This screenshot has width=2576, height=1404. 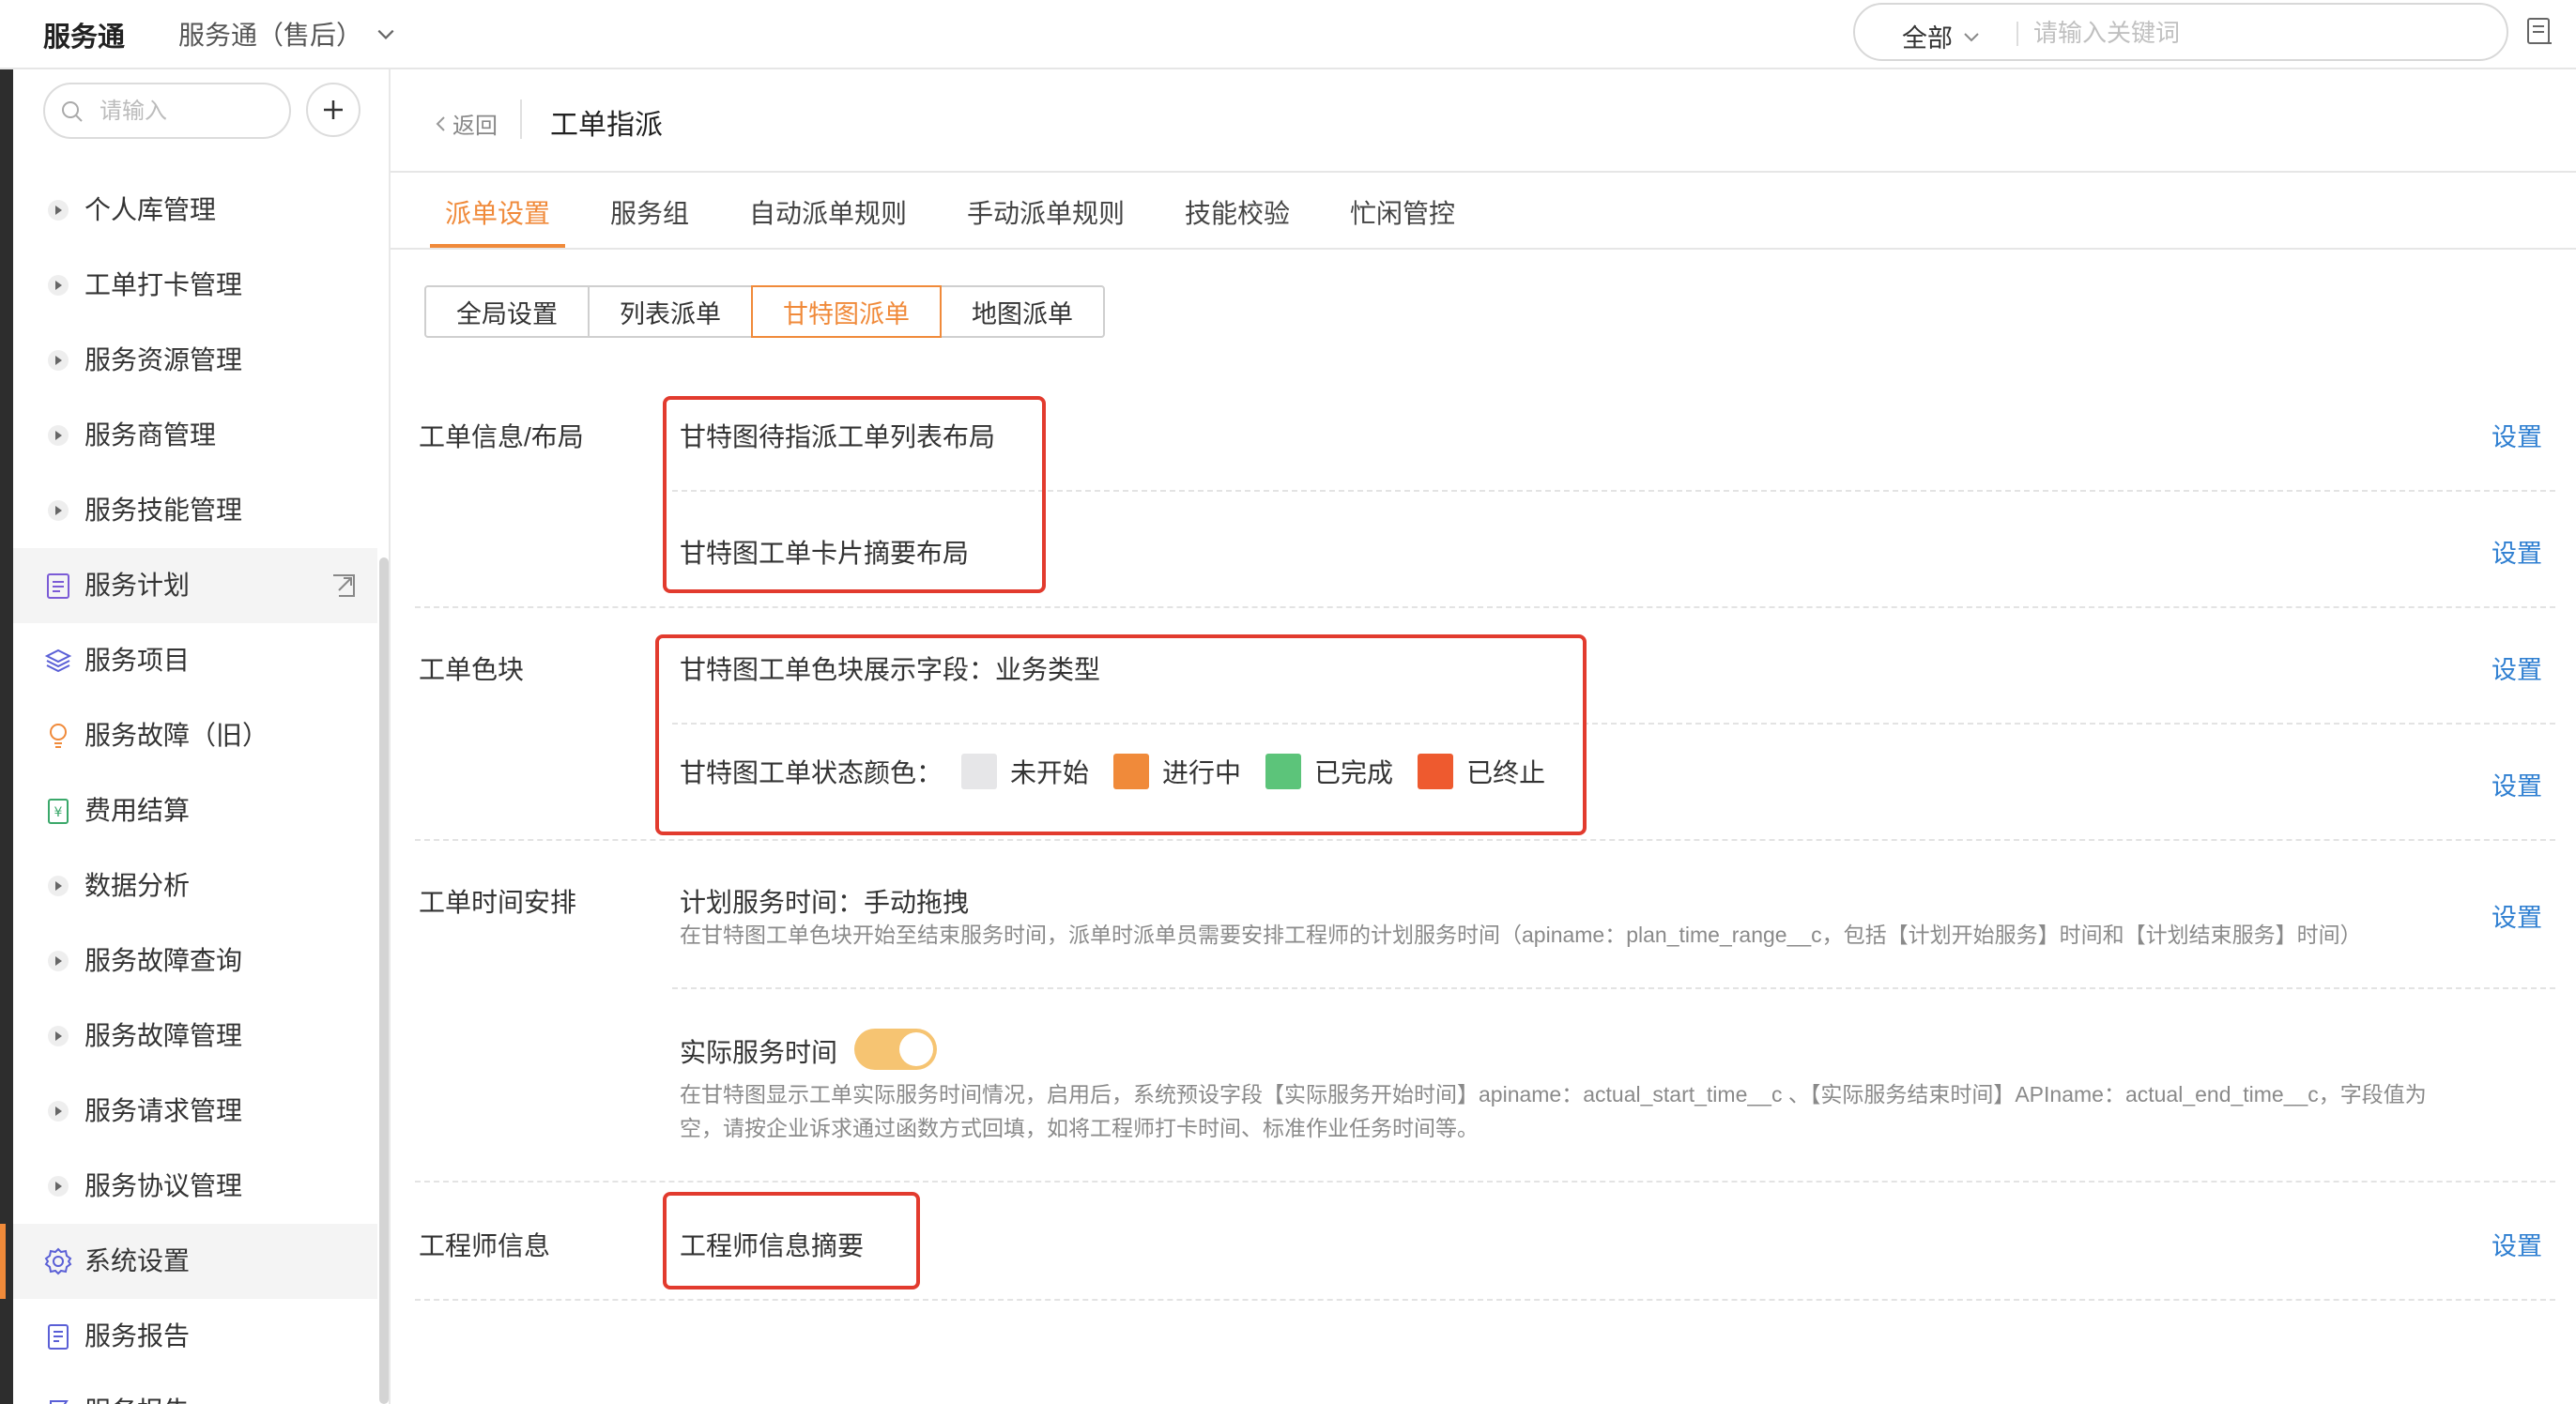 What do you see at coordinates (7, 736) in the screenshot?
I see `left-edge-strip` at bounding box center [7, 736].